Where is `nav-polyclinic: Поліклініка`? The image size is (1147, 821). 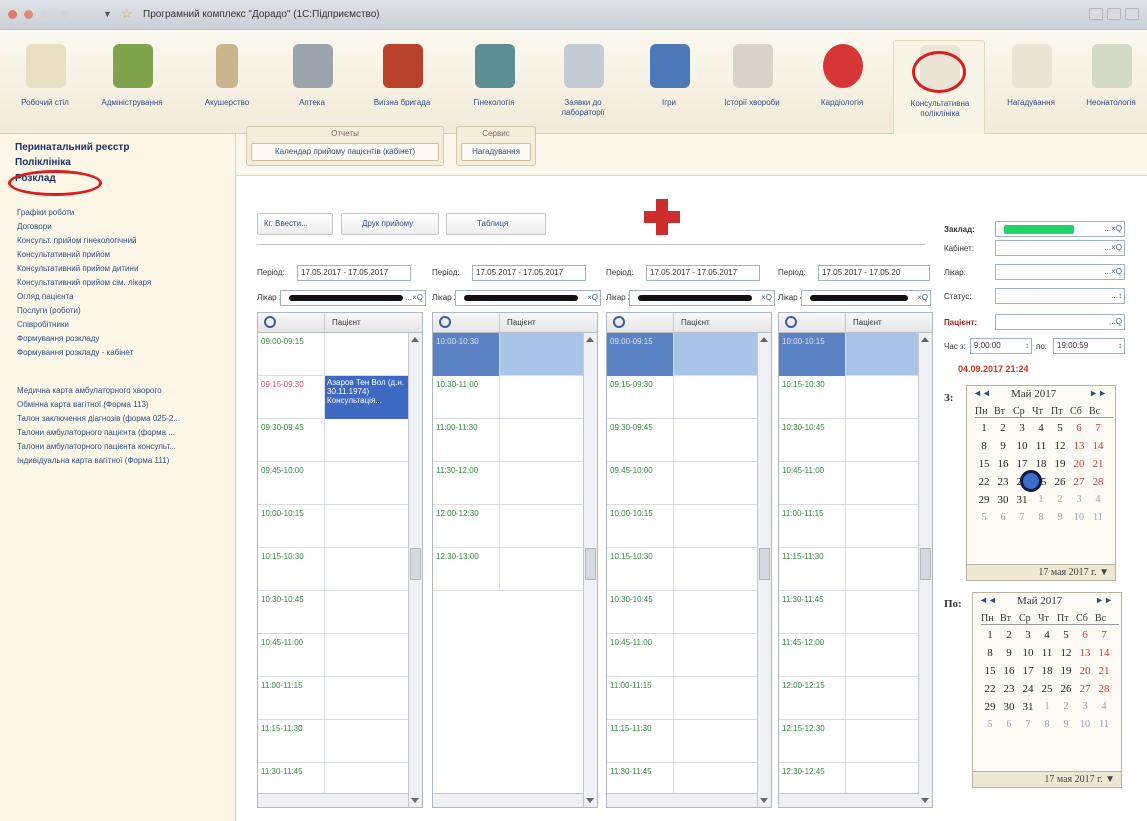
nav-polyclinic: Поліклініка is located at coordinates (43, 162).